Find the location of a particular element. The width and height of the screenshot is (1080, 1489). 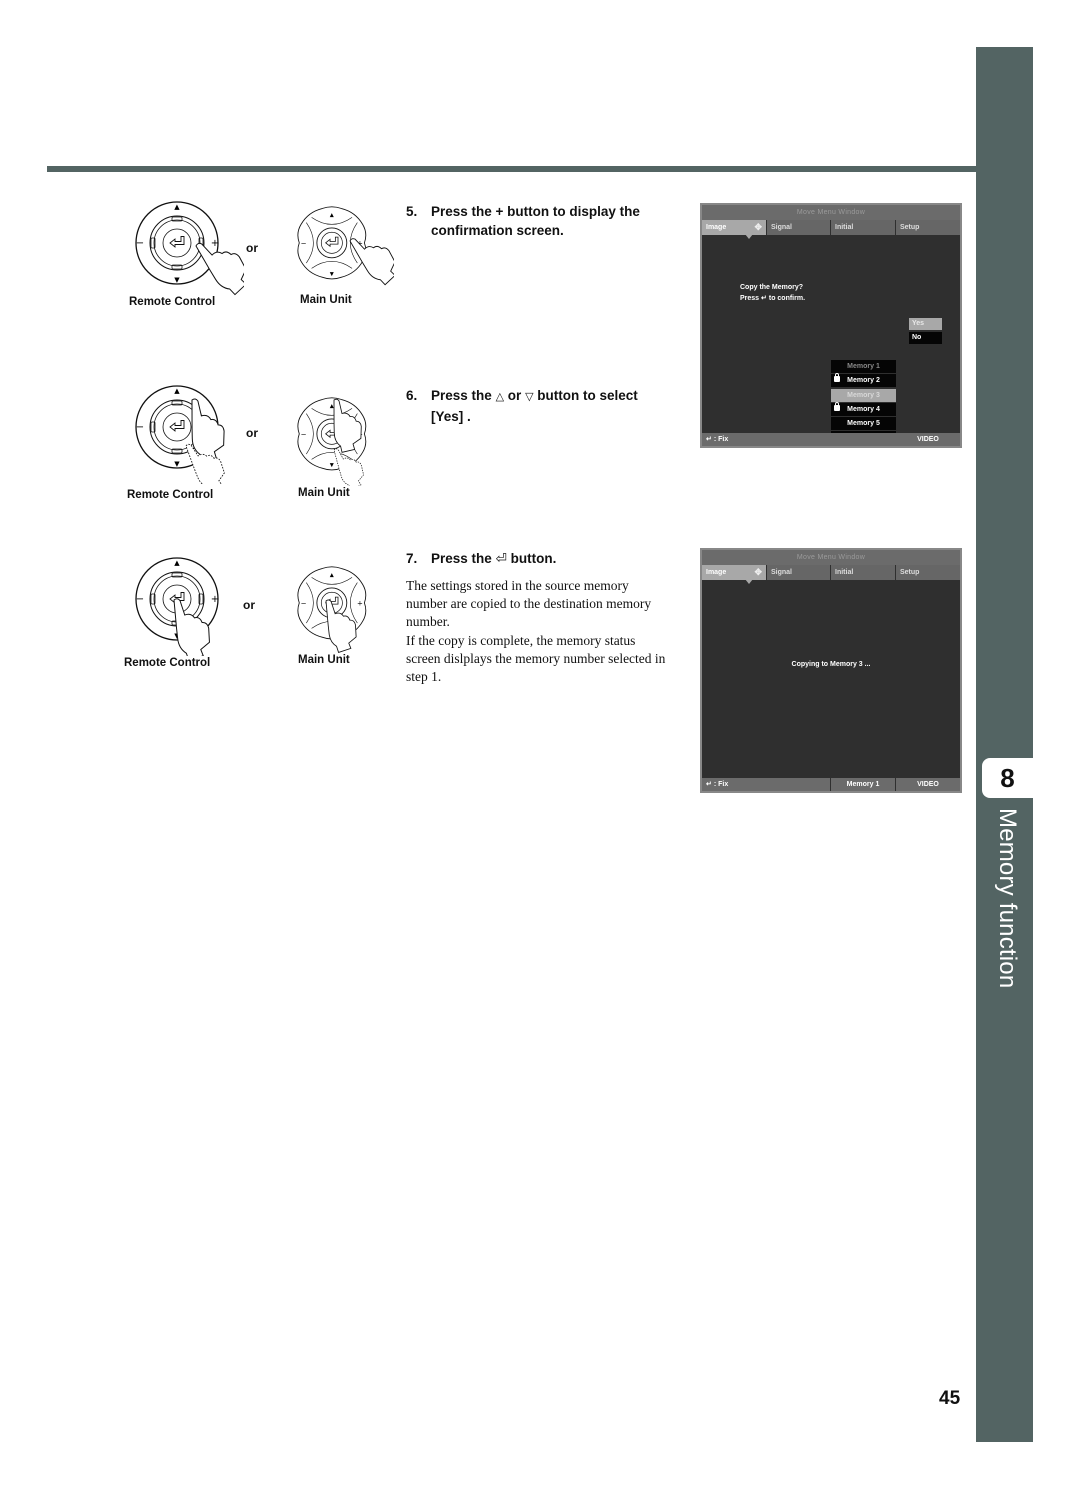

remote-control-dial-step7 is located at coordinates (177, 606).